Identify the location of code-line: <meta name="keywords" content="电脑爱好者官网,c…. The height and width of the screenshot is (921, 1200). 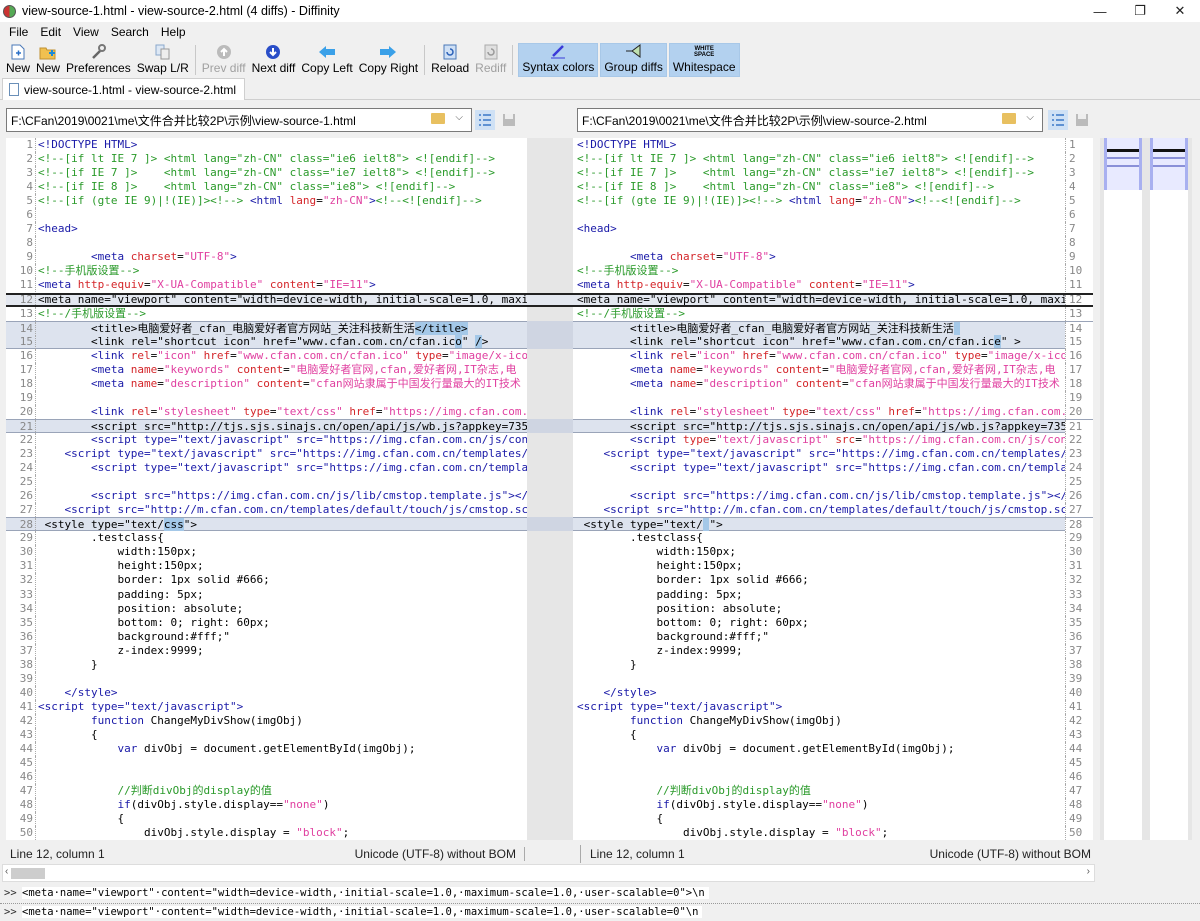
(833, 369).